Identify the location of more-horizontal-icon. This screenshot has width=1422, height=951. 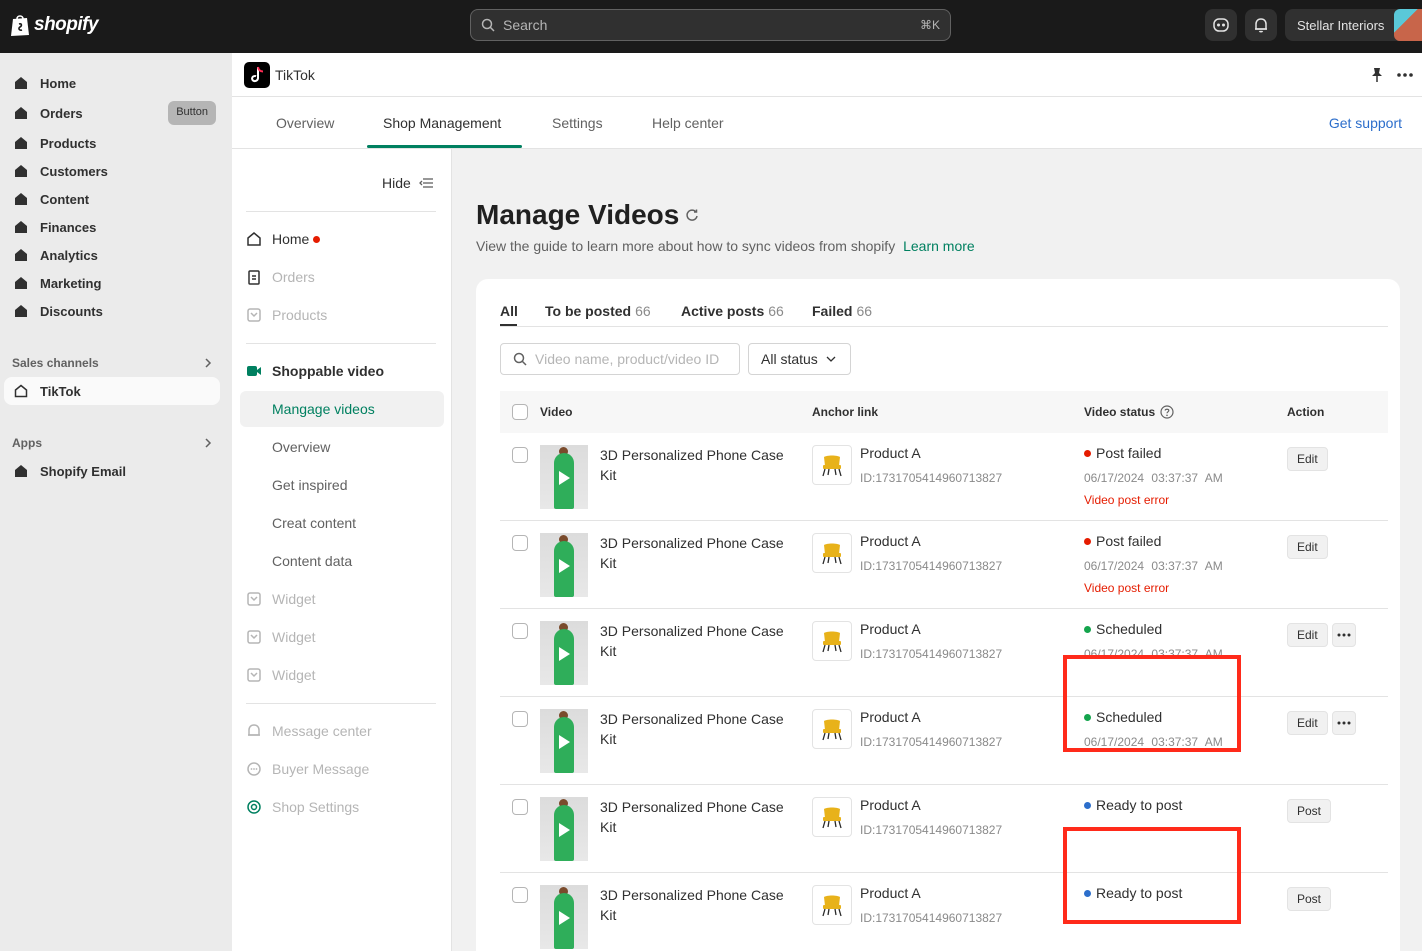
(1405, 75).